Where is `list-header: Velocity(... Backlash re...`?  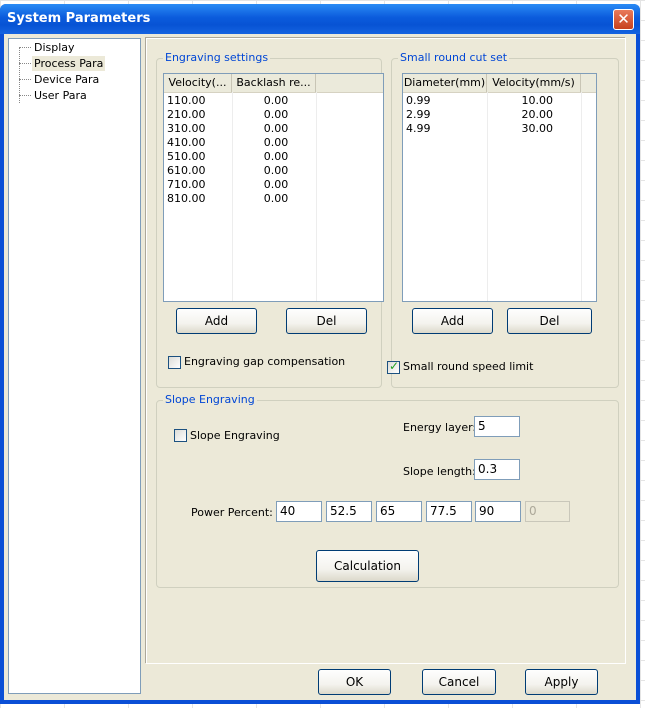
list-header: Velocity(... Backlash re... is located at coordinates (273, 83).